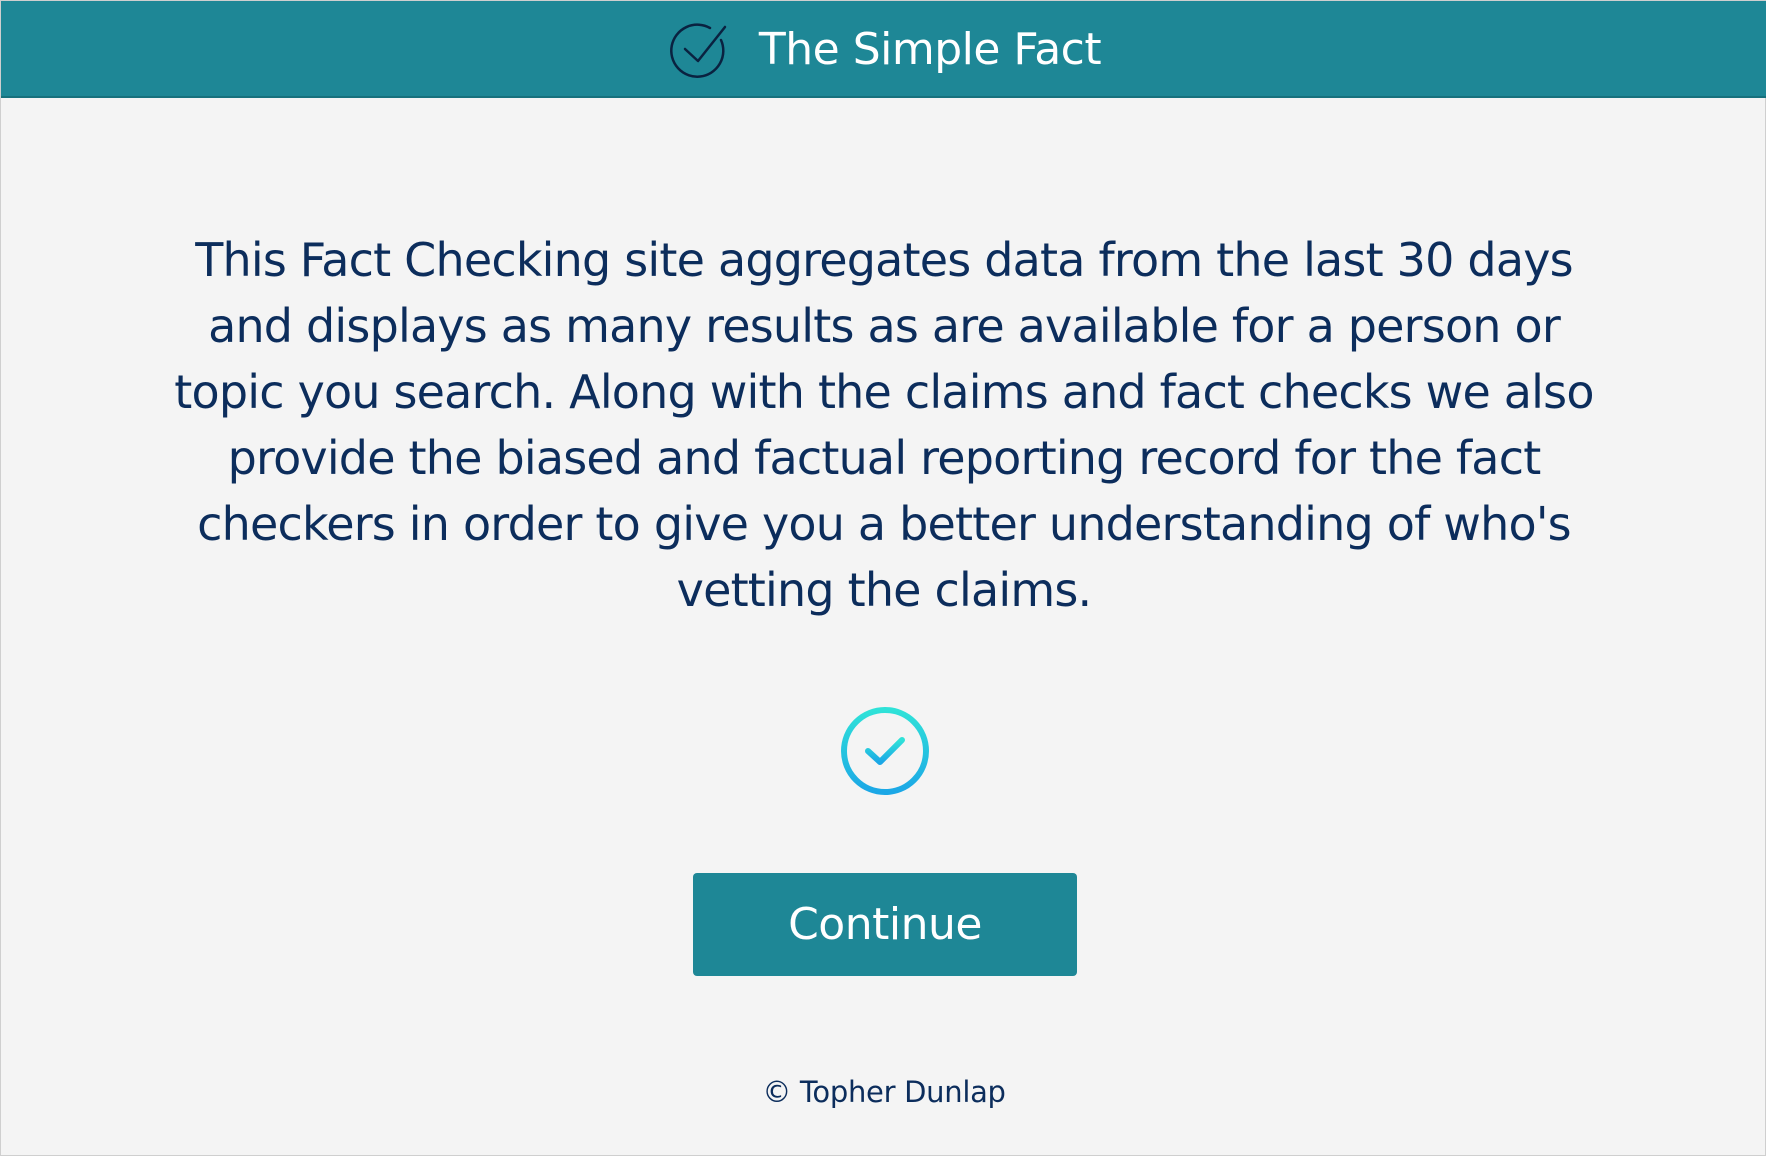 This screenshot has height=1156, width=1766. Describe the element at coordinates (930, 49) in the screenshot. I see `site-title: The Simple Fact` at that location.